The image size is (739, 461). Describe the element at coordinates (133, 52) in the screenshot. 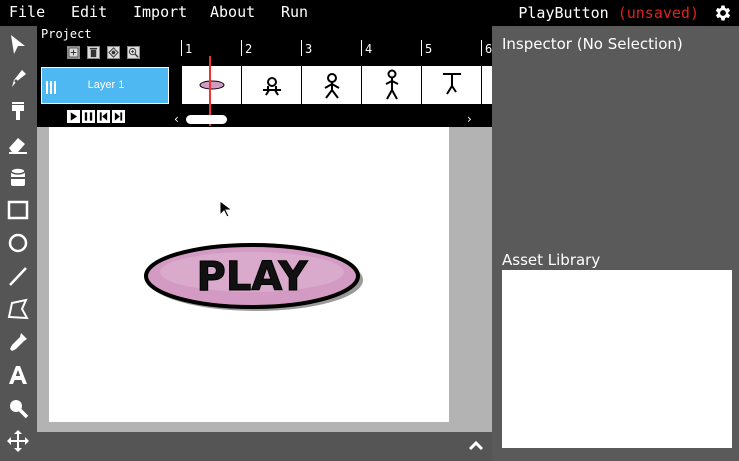

I see `zoom-timeline-icon` at that location.